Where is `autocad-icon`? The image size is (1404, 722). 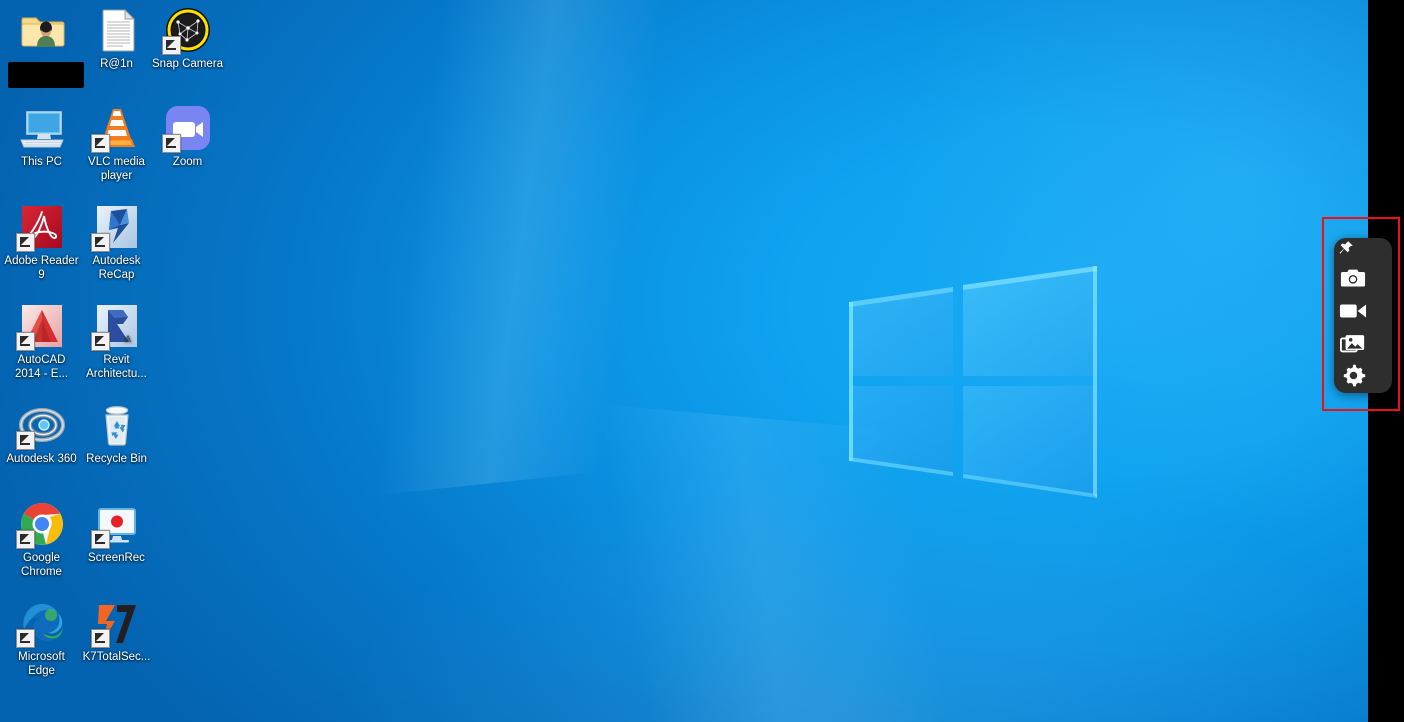 autocad-icon is located at coordinates (40, 326).